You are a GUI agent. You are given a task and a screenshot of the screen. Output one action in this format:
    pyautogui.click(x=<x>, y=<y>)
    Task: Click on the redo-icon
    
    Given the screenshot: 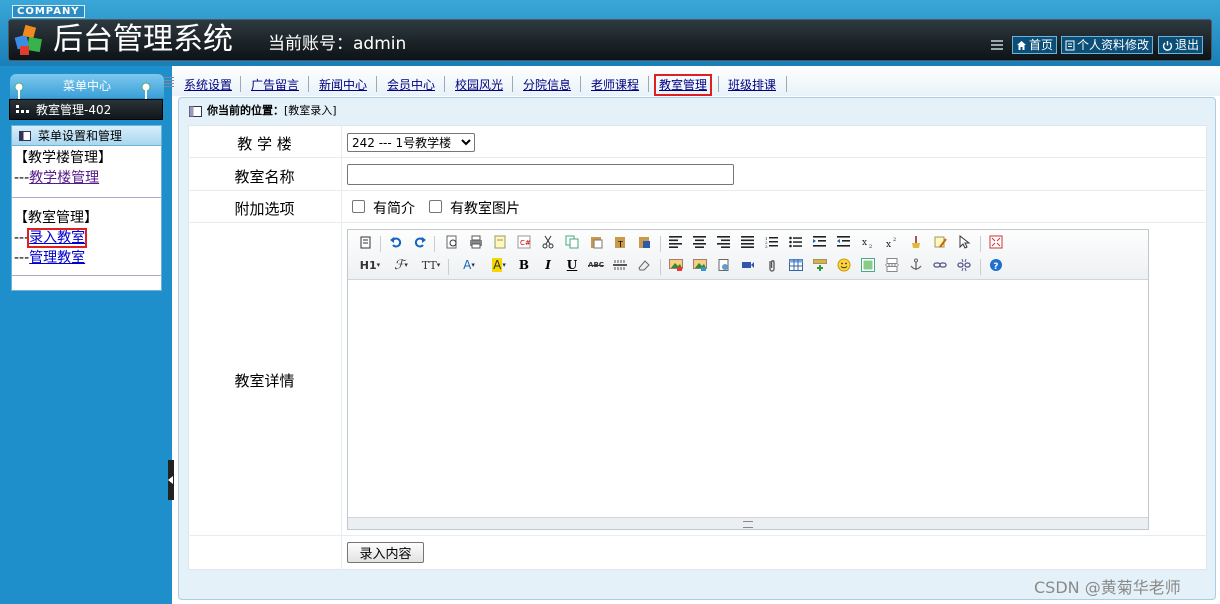 What is the action you would take?
    pyautogui.click(x=420, y=242)
    